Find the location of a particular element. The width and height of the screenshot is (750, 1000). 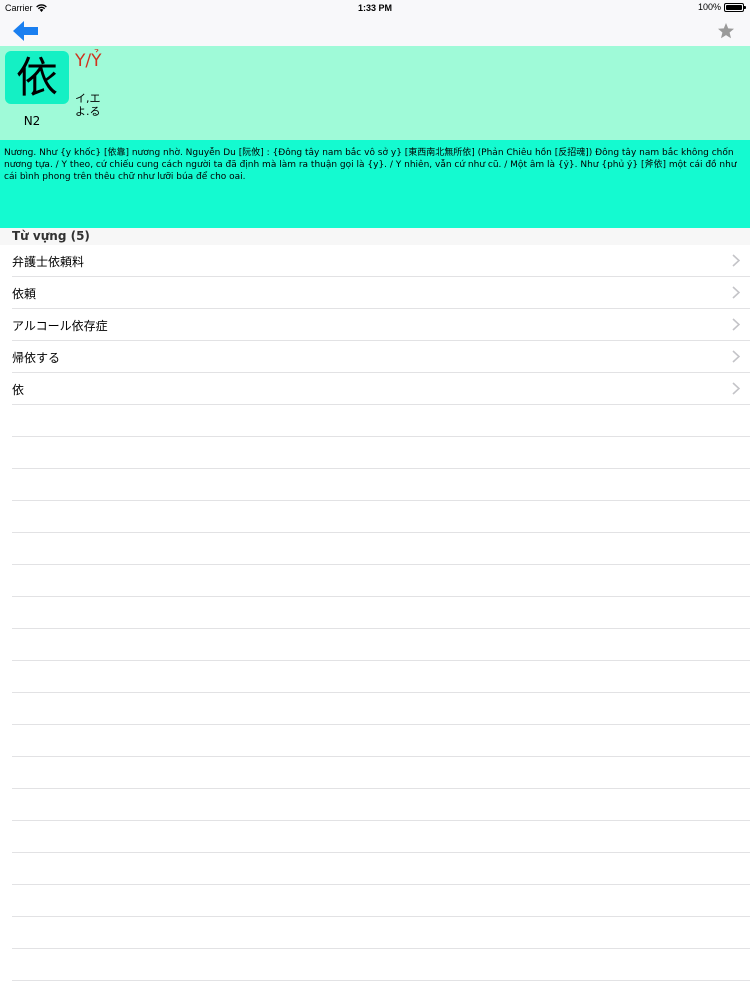

kanji-character: 依 is located at coordinates (37, 77).